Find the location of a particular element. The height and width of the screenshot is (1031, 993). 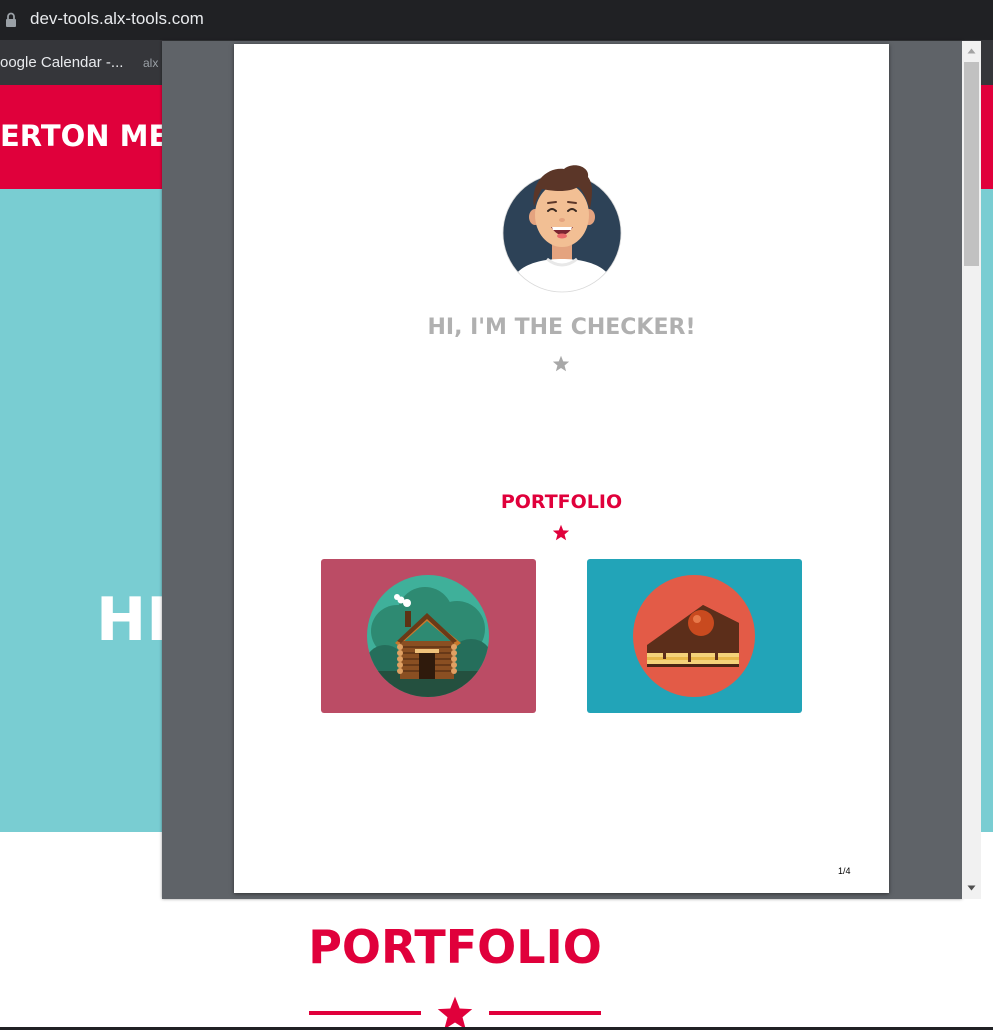

portfolio-card-cabin is located at coordinates (428, 636).